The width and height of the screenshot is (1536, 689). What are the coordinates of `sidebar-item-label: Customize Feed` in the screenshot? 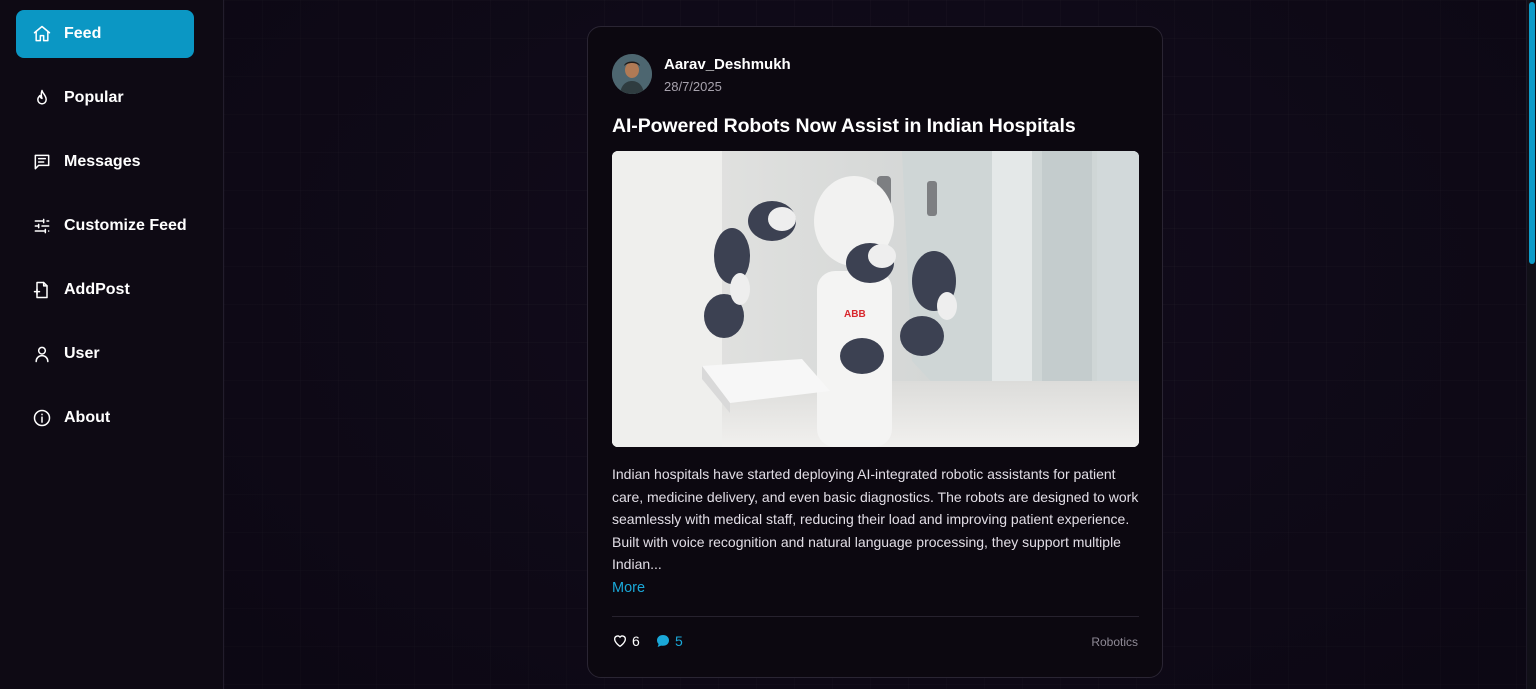 It's located at (125, 225).